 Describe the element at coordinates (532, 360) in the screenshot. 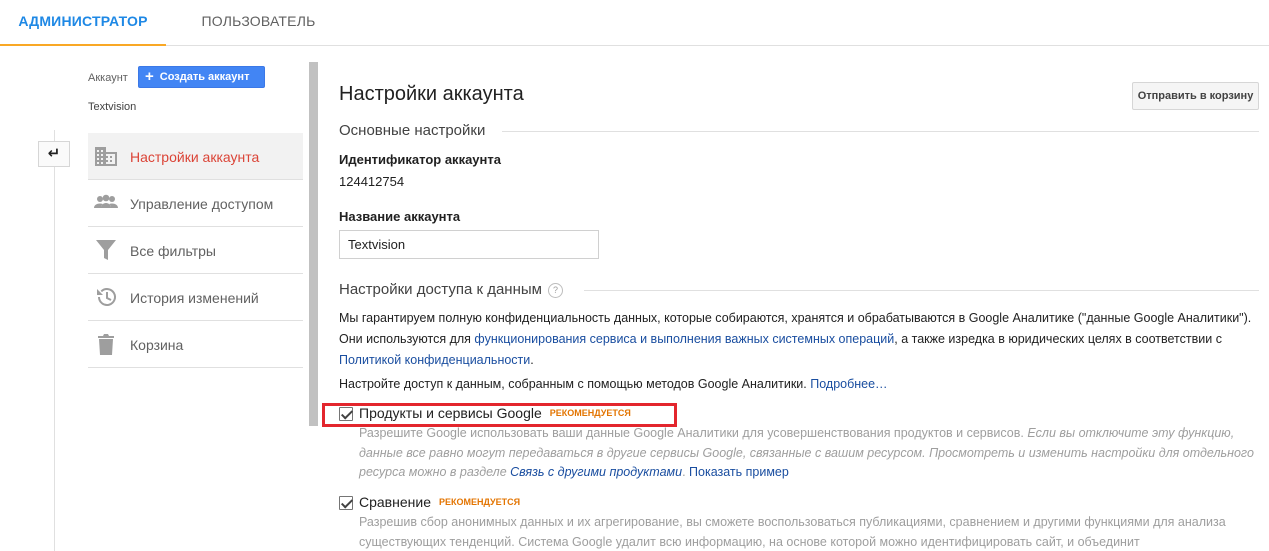

I see `intro-text: .` at that location.